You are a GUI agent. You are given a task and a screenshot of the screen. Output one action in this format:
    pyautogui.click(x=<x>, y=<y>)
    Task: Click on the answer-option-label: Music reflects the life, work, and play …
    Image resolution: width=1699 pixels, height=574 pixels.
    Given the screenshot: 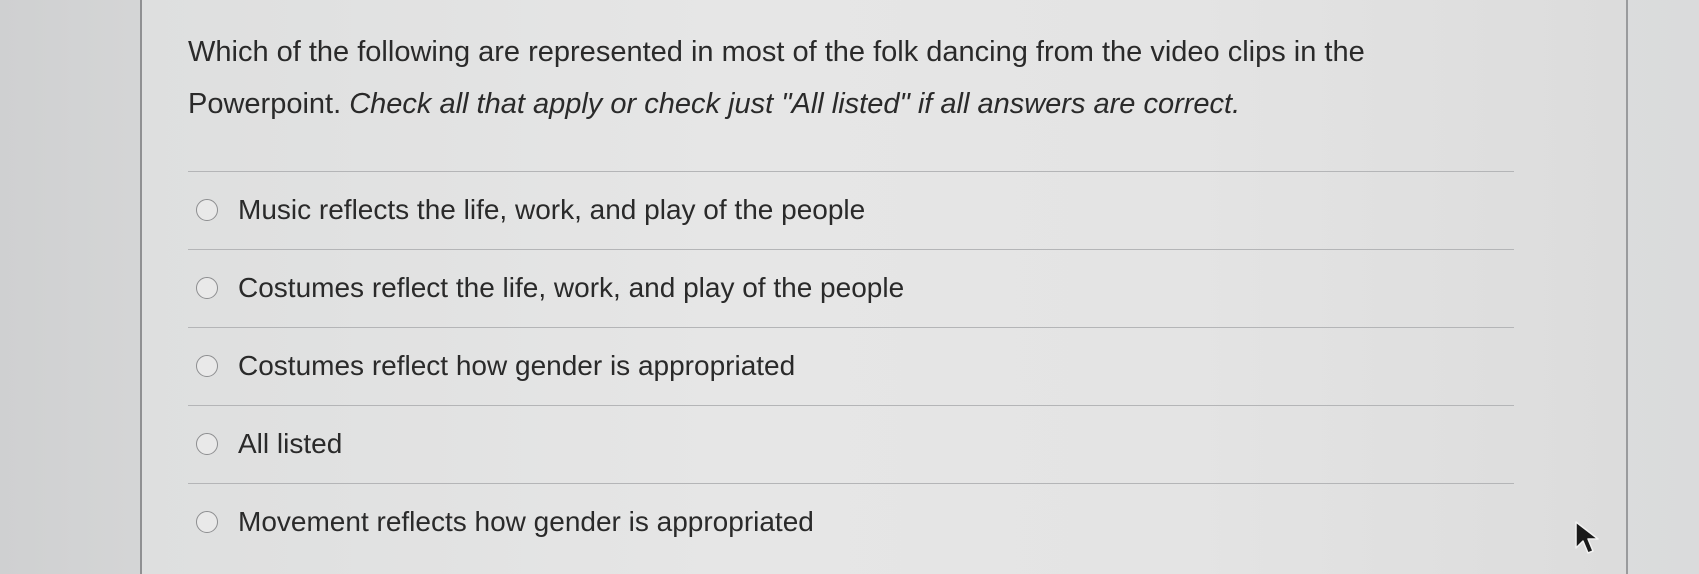 What is the action you would take?
    pyautogui.click(x=552, y=209)
    